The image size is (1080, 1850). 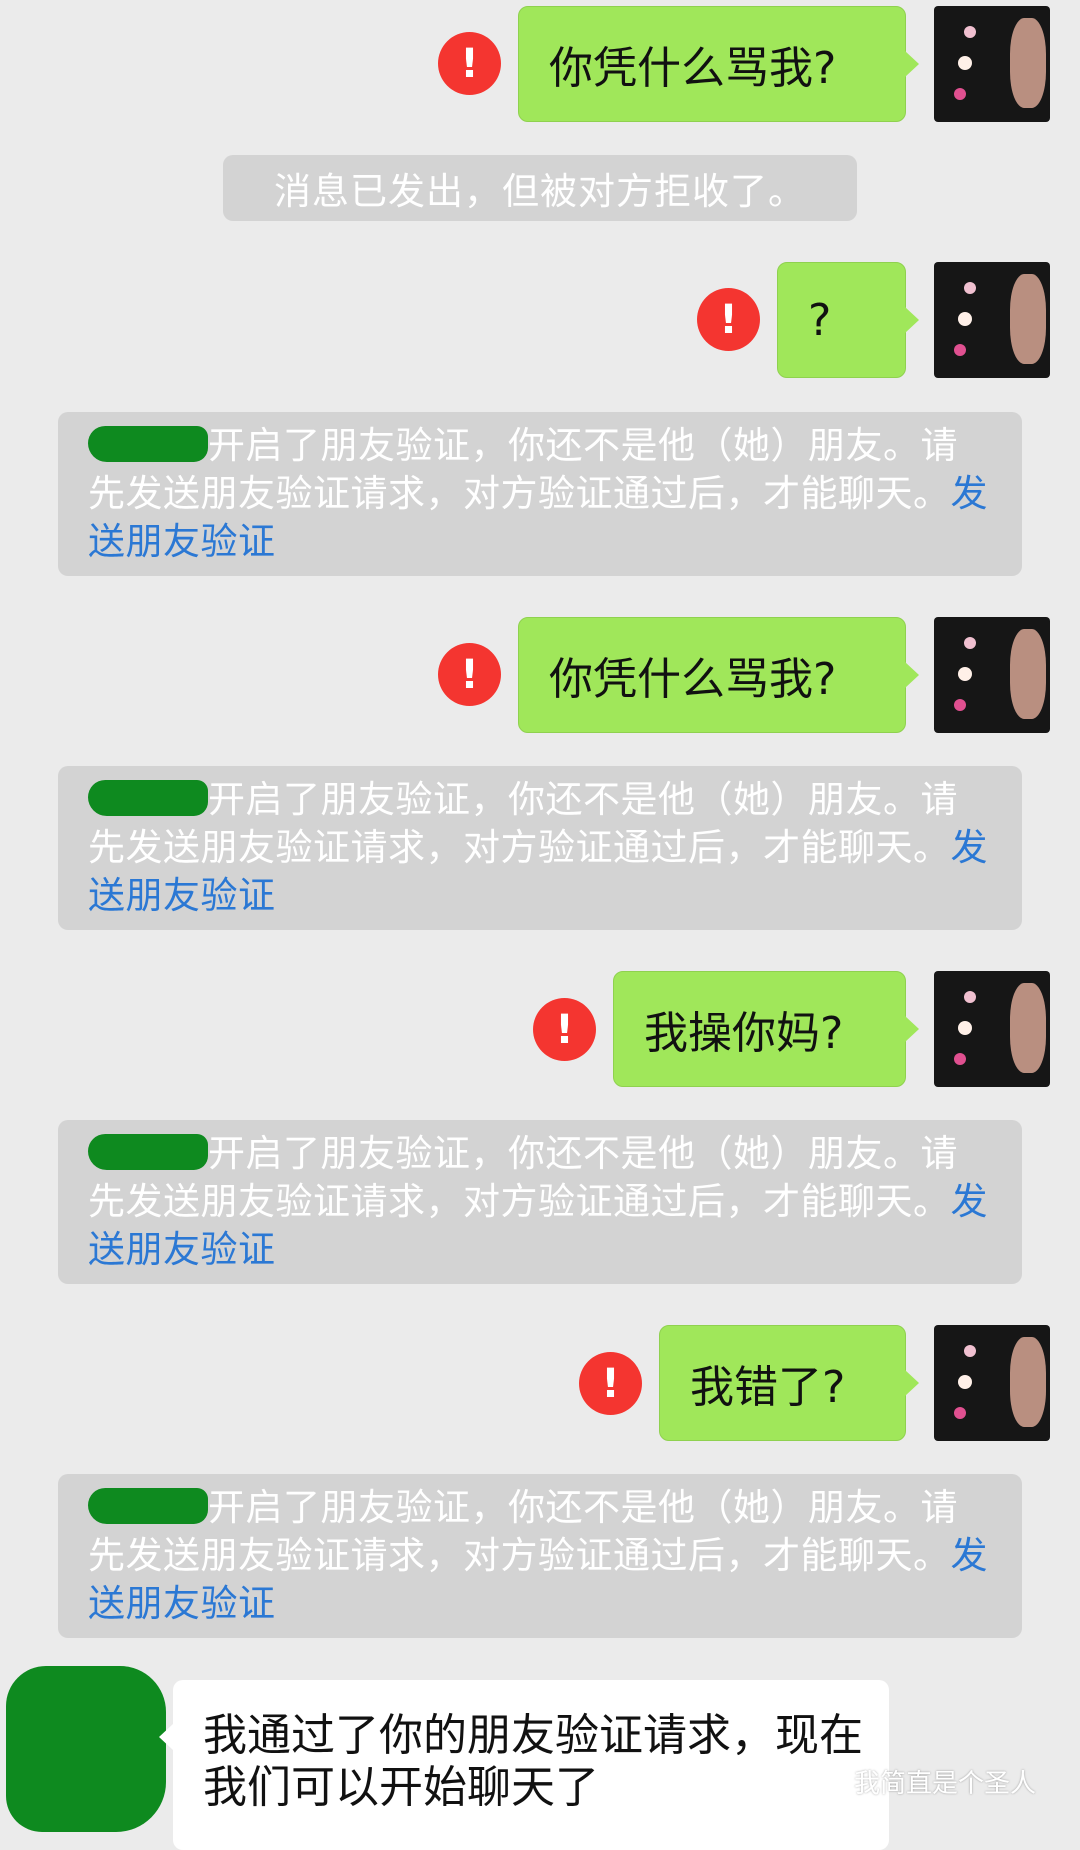 What do you see at coordinates (820, 320) in the screenshot?
I see `message-text: ?` at bounding box center [820, 320].